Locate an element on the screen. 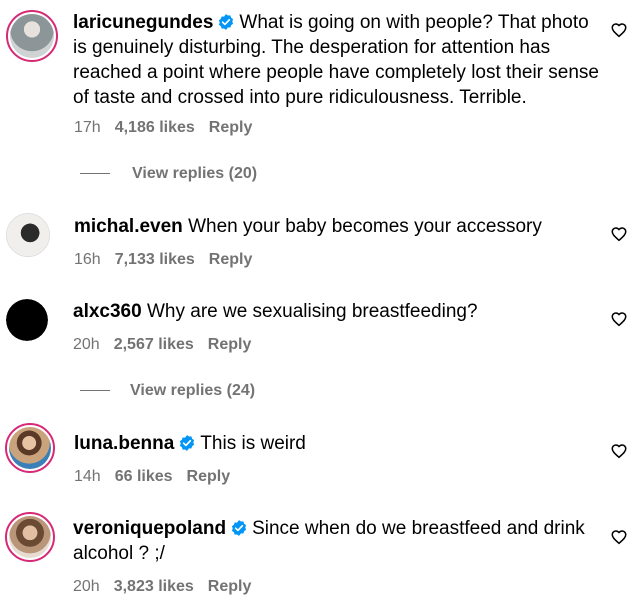 The image size is (640, 604). comment-likes: 4,186 likes is located at coordinates (155, 127).